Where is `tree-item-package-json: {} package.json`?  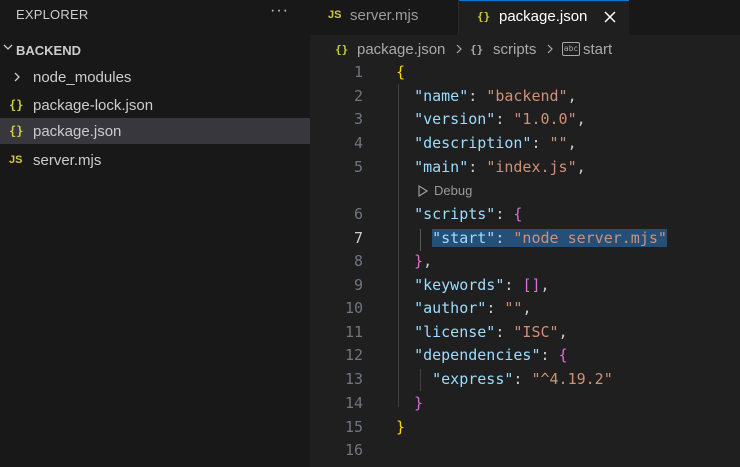 tree-item-package-json: {} package.json is located at coordinates (155, 131).